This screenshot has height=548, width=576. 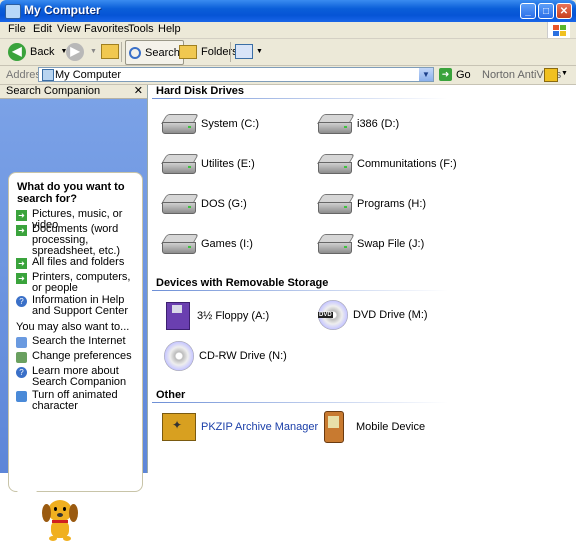 I want to click on drive-item: i386 (D:), so click(x=358, y=124).